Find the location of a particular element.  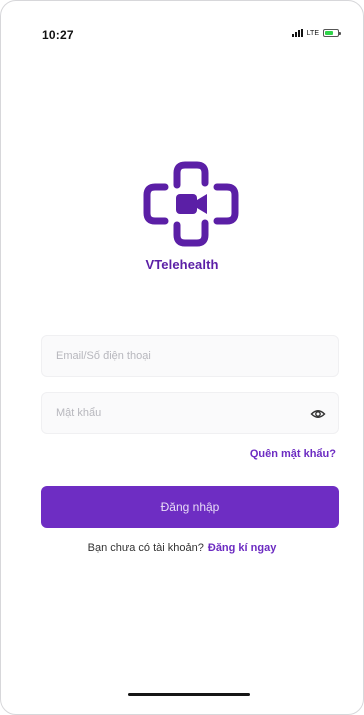

status-bar: 10:27 LTE is located at coordinates (182, 31).